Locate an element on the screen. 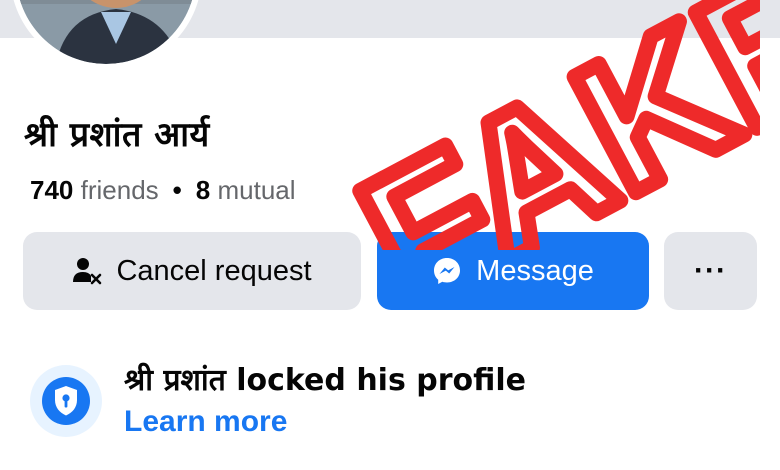  messenger-icon is located at coordinates (447, 271).